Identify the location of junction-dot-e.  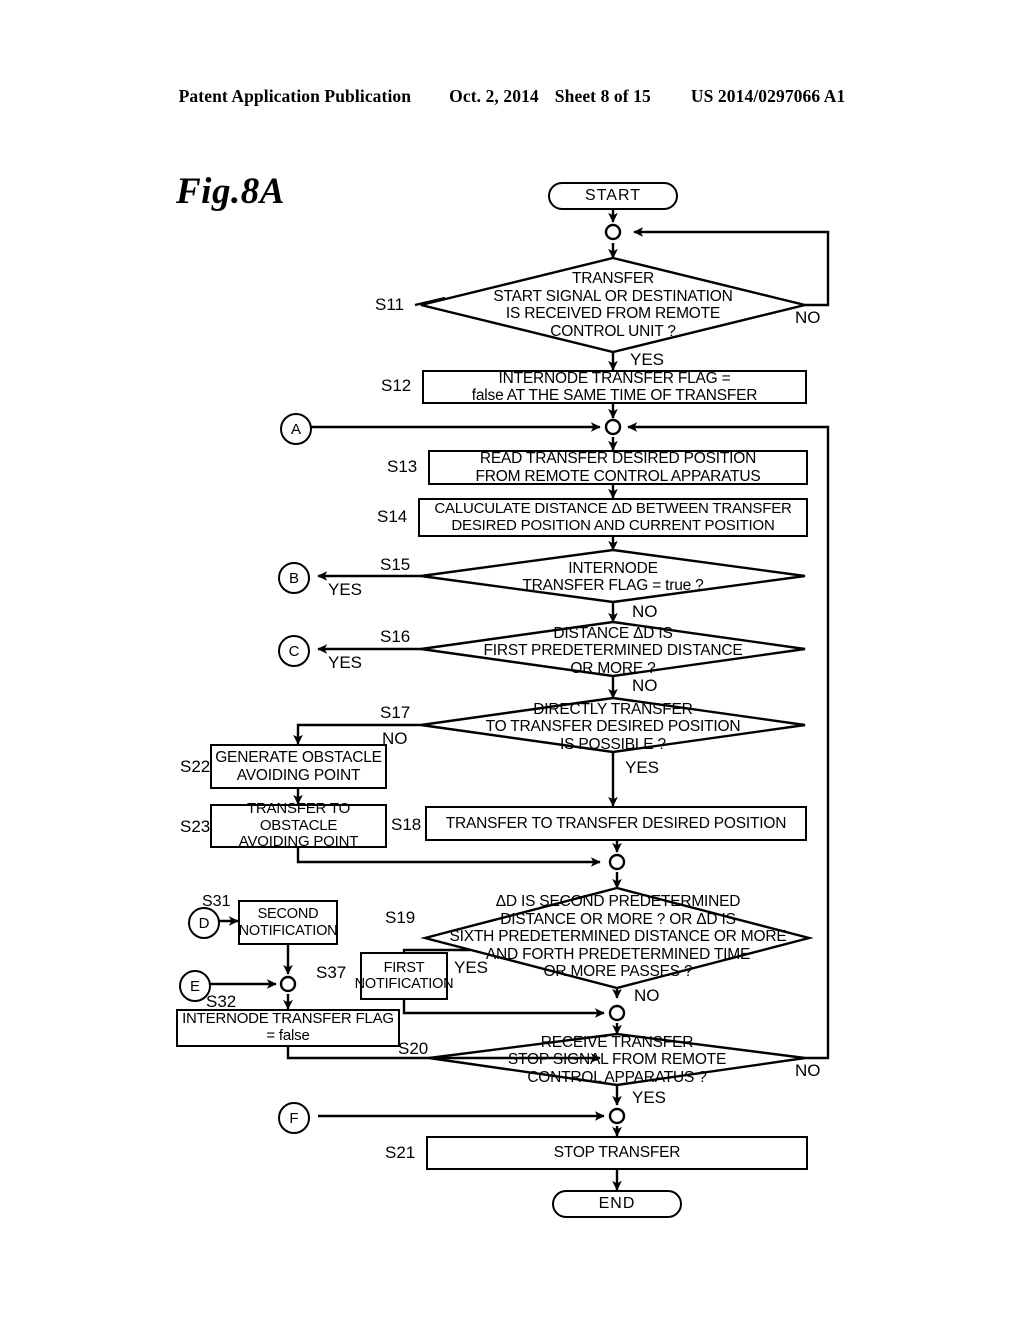
(288, 984).